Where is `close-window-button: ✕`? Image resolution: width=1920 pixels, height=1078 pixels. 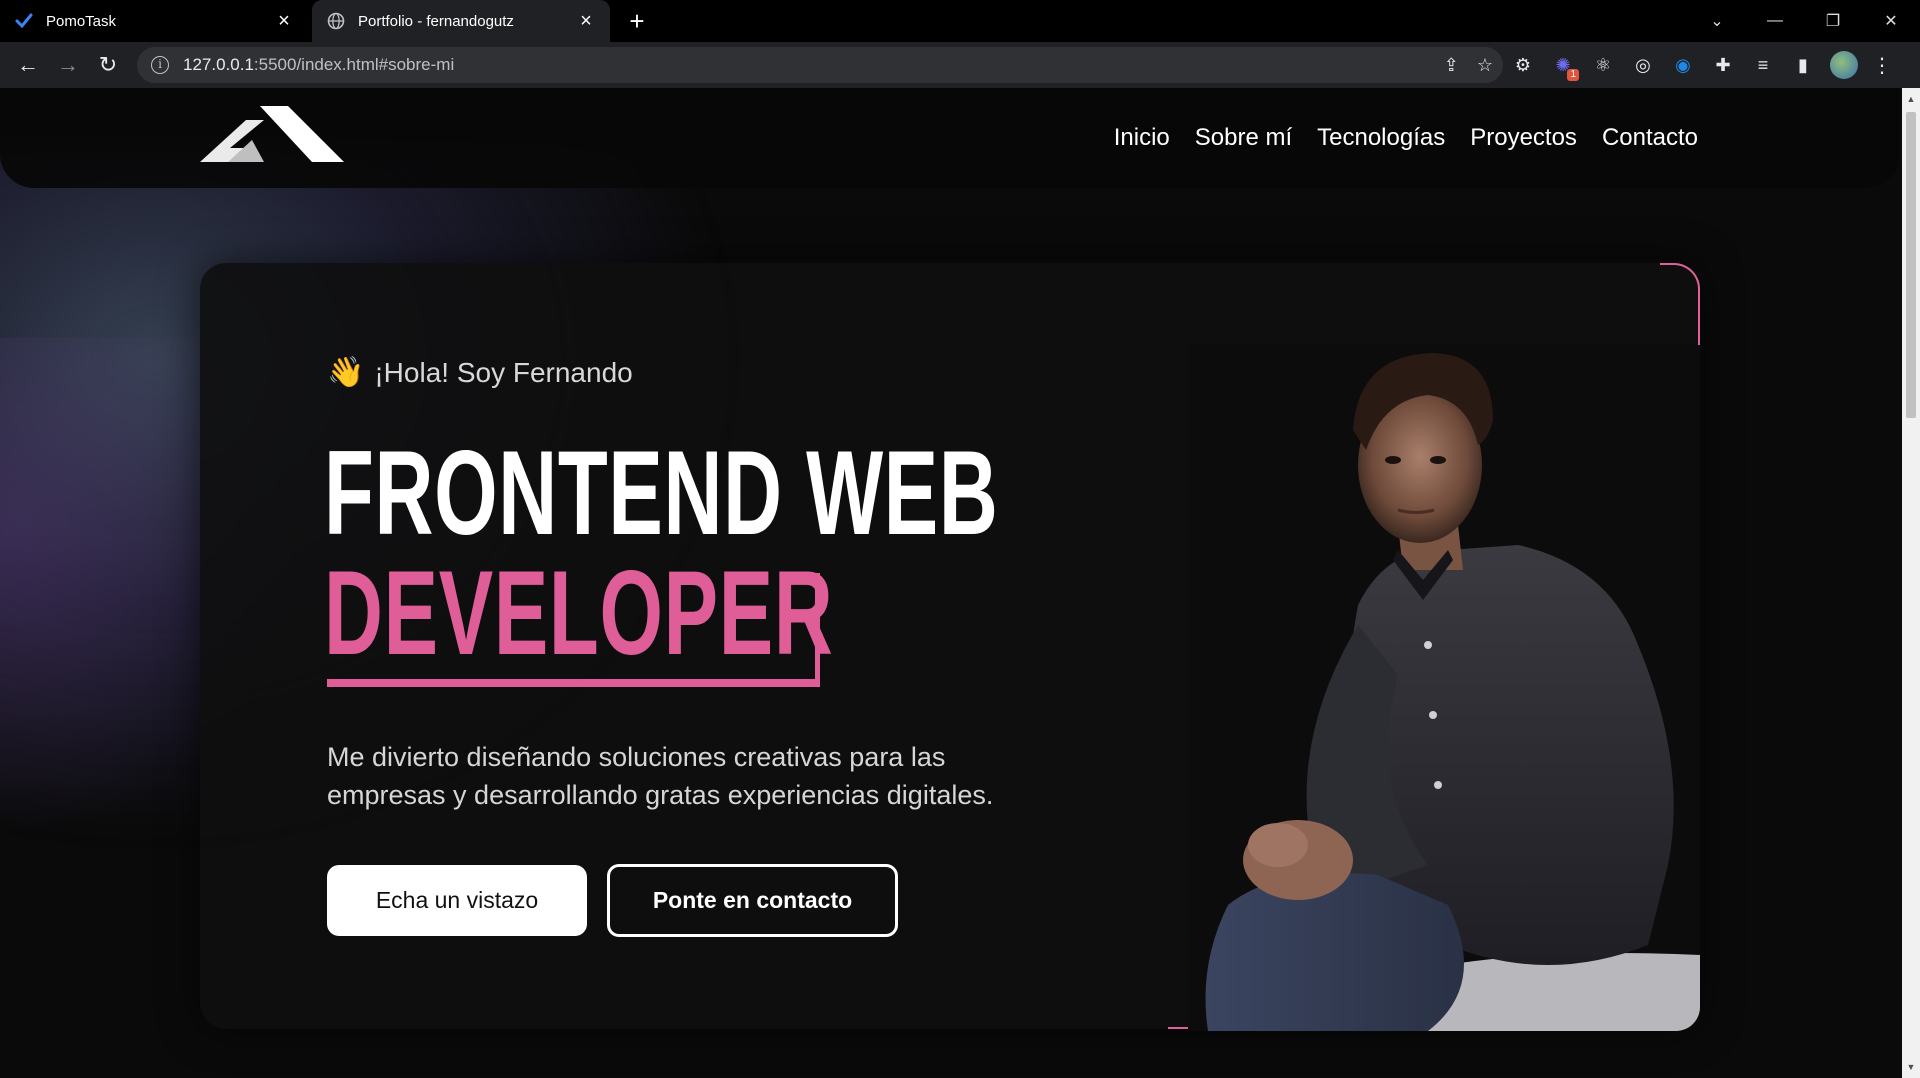 close-window-button: ✕ is located at coordinates (1891, 21).